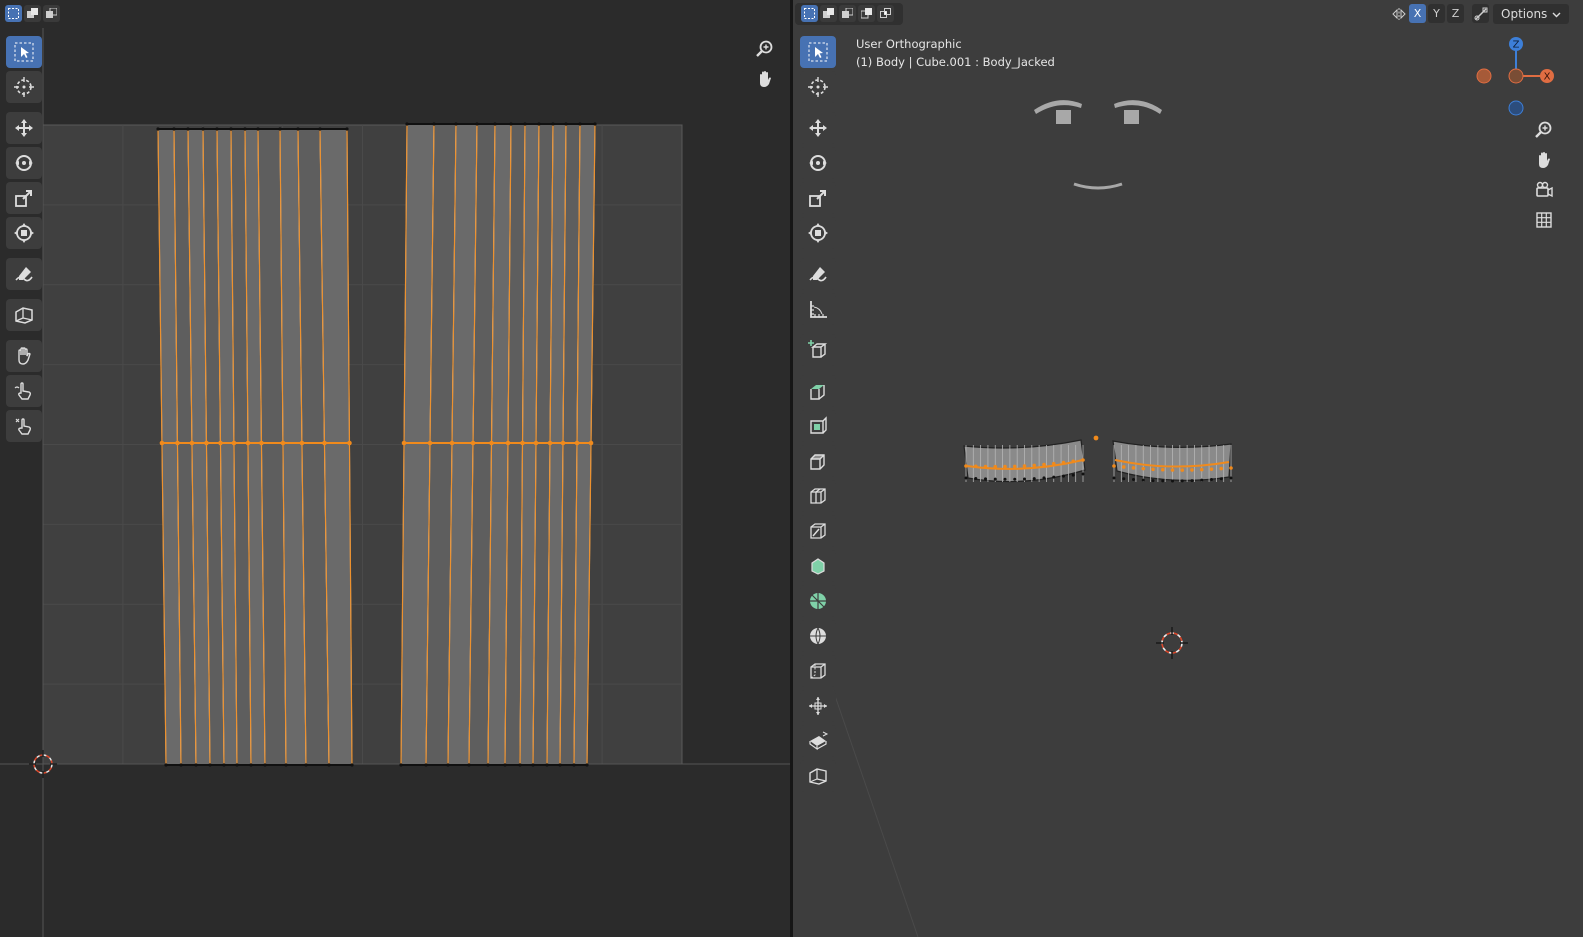  Describe the element at coordinates (818, 601) in the screenshot. I see `spin-icon` at that location.